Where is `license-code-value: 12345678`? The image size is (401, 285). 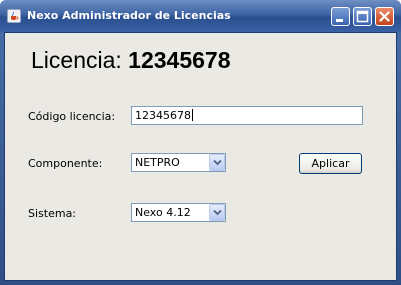
license-code-value: 12345678 is located at coordinates (163, 115).